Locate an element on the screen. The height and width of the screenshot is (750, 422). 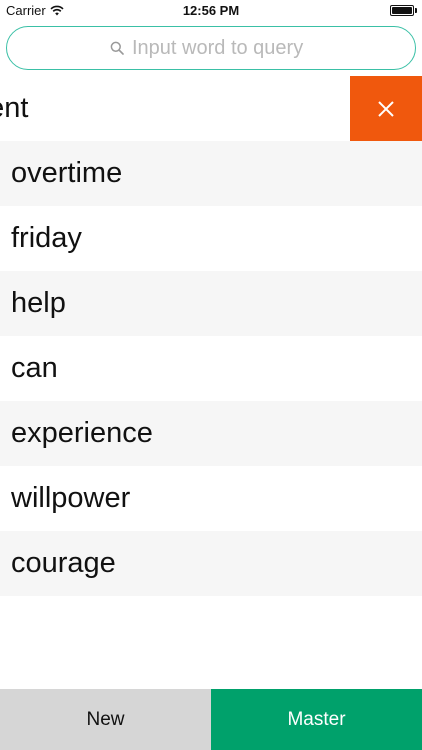
tab-new: New is located at coordinates (105, 719).